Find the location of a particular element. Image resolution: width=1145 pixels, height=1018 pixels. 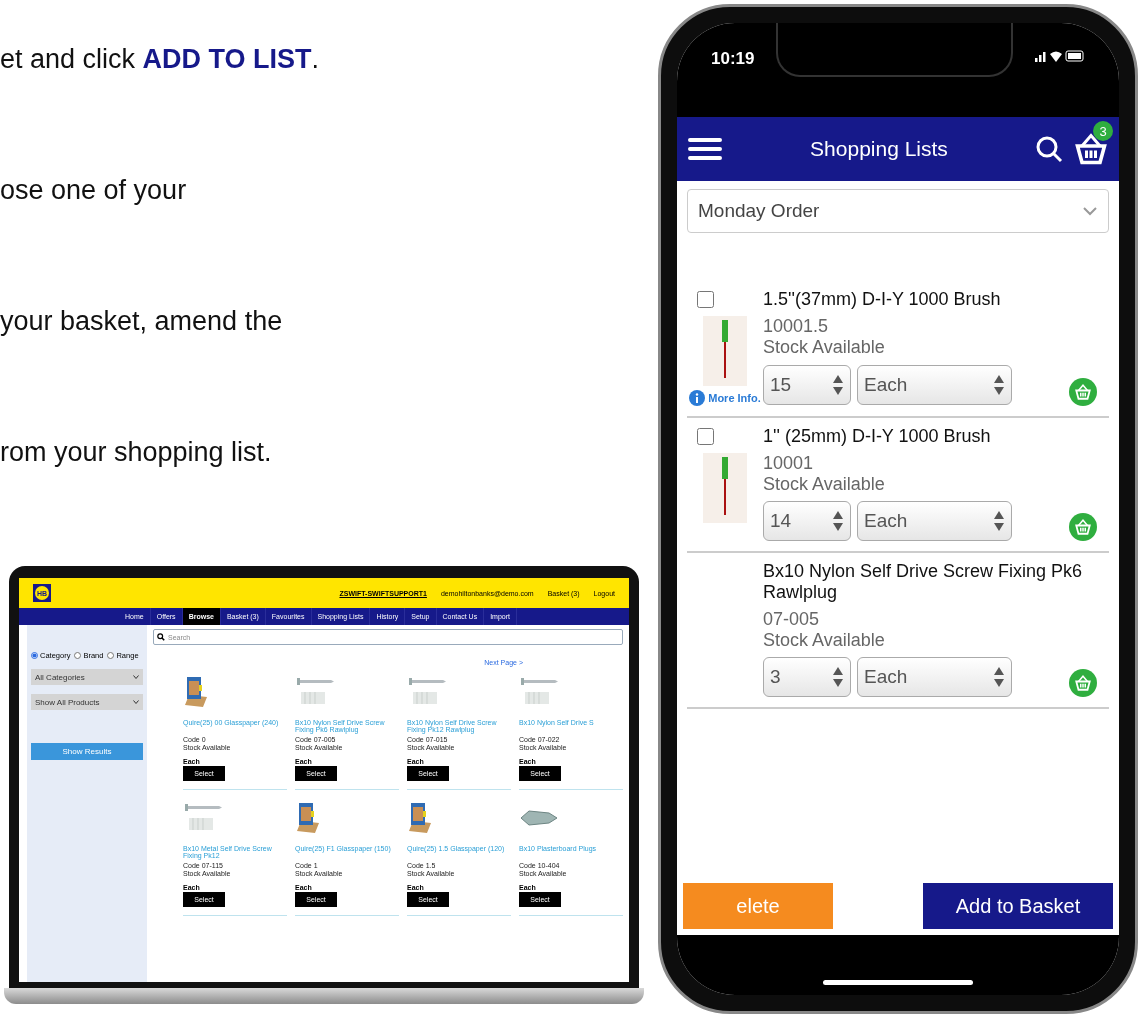

more-info-link: More Info. is located at coordinates (725, 398).